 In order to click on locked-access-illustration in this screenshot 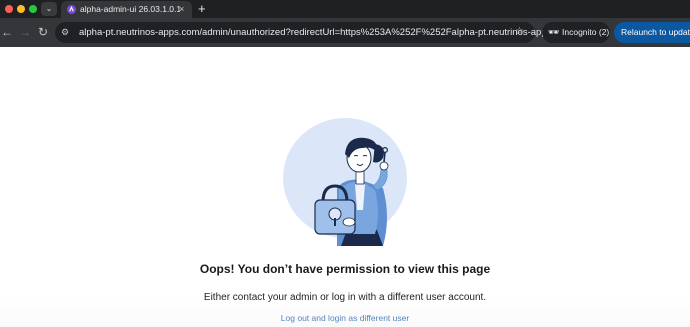, I will do `click(345, 182)`.